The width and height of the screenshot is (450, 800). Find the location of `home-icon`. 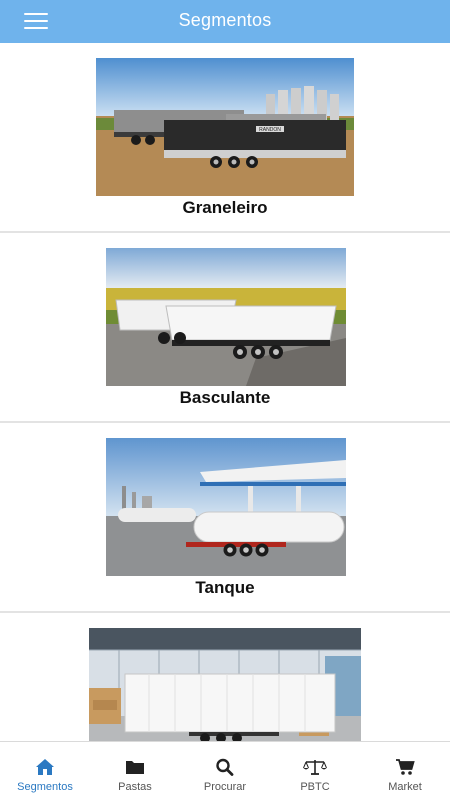

home-icon is located at coordinates (45, 767).